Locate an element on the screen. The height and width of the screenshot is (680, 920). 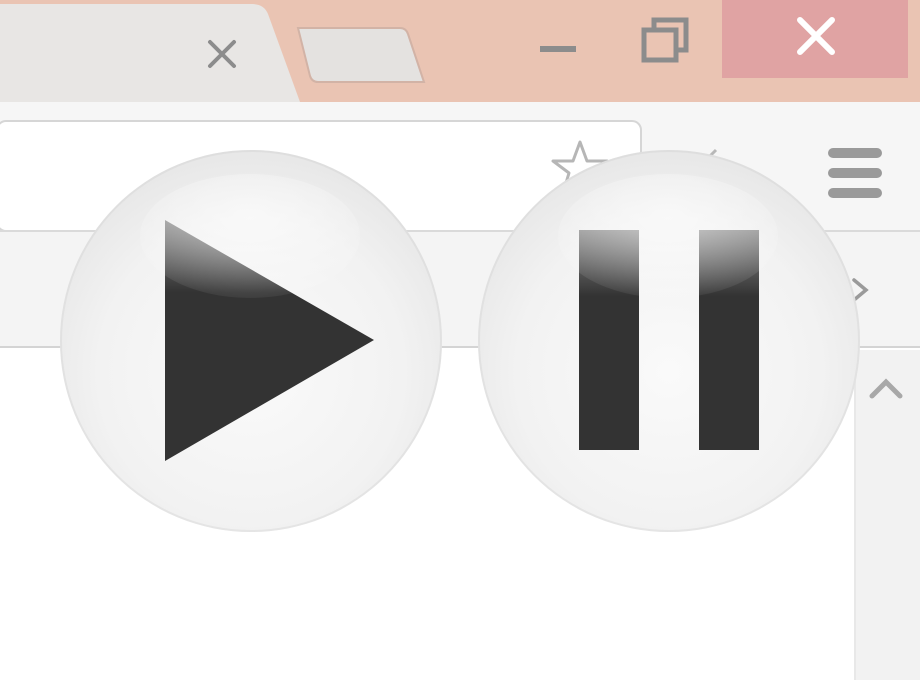
restore-icon is located at coordinates (666, 42).